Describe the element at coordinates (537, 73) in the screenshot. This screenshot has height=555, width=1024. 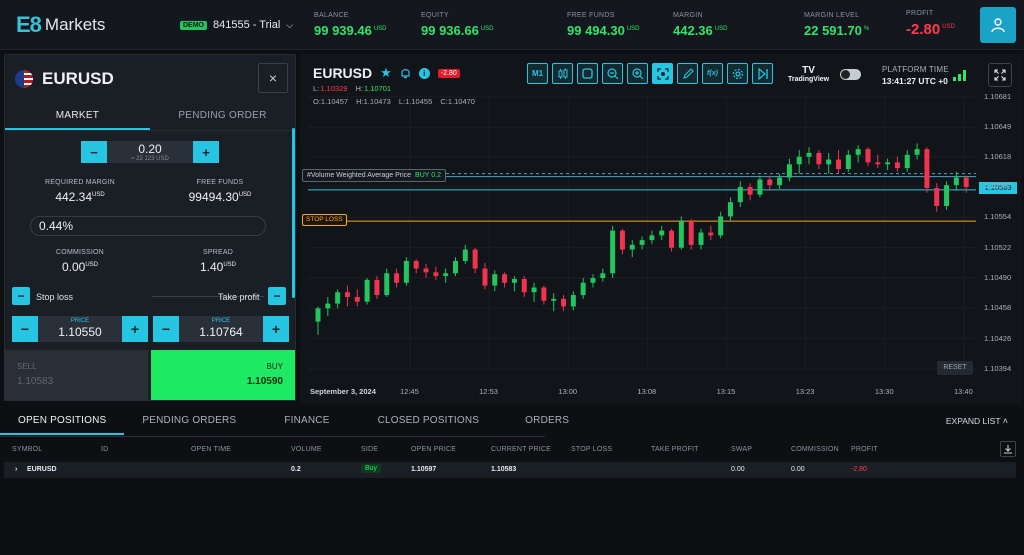
I see `timeframe-button: M1` at that location.